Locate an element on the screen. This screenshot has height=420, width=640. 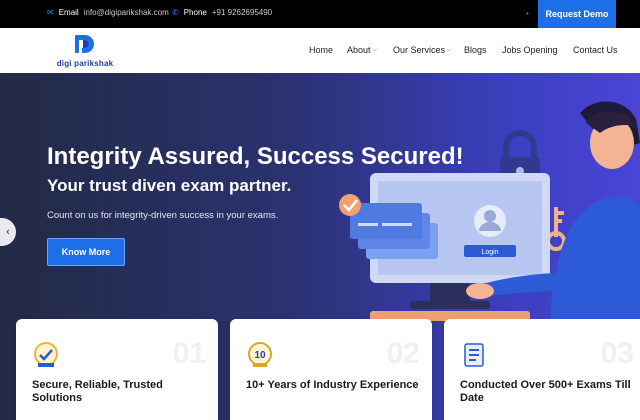
phone-value: +91 9262695490 is located at coordinates (242, 12).